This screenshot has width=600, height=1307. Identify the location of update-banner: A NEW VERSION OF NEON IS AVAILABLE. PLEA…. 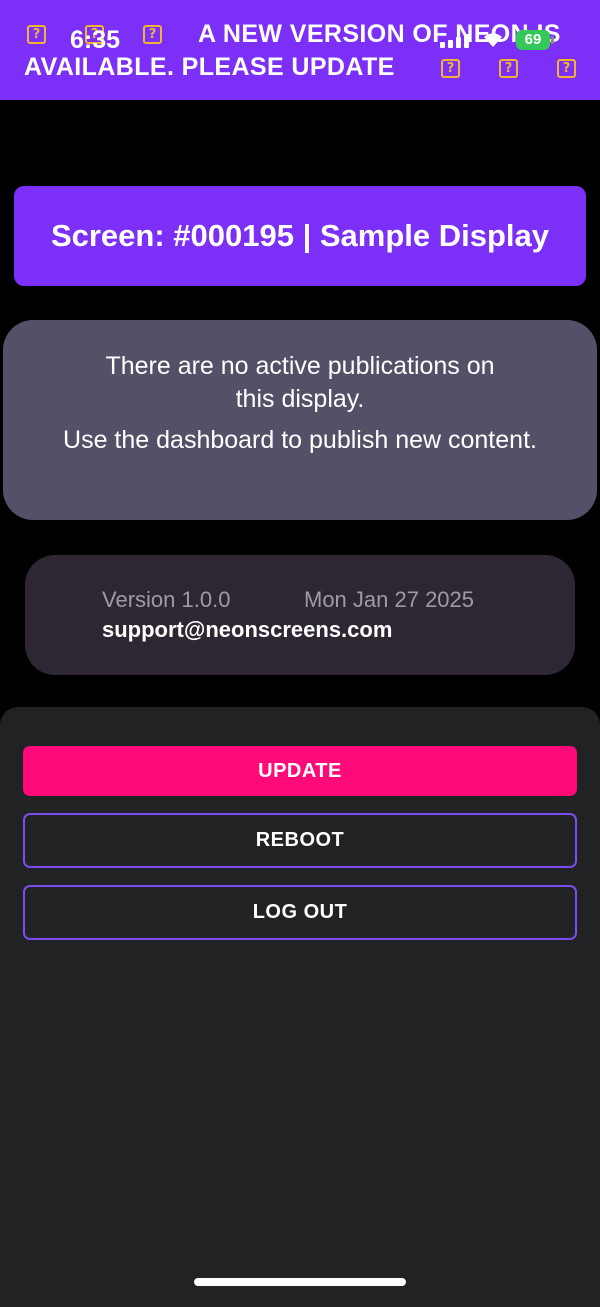
(300, 50).